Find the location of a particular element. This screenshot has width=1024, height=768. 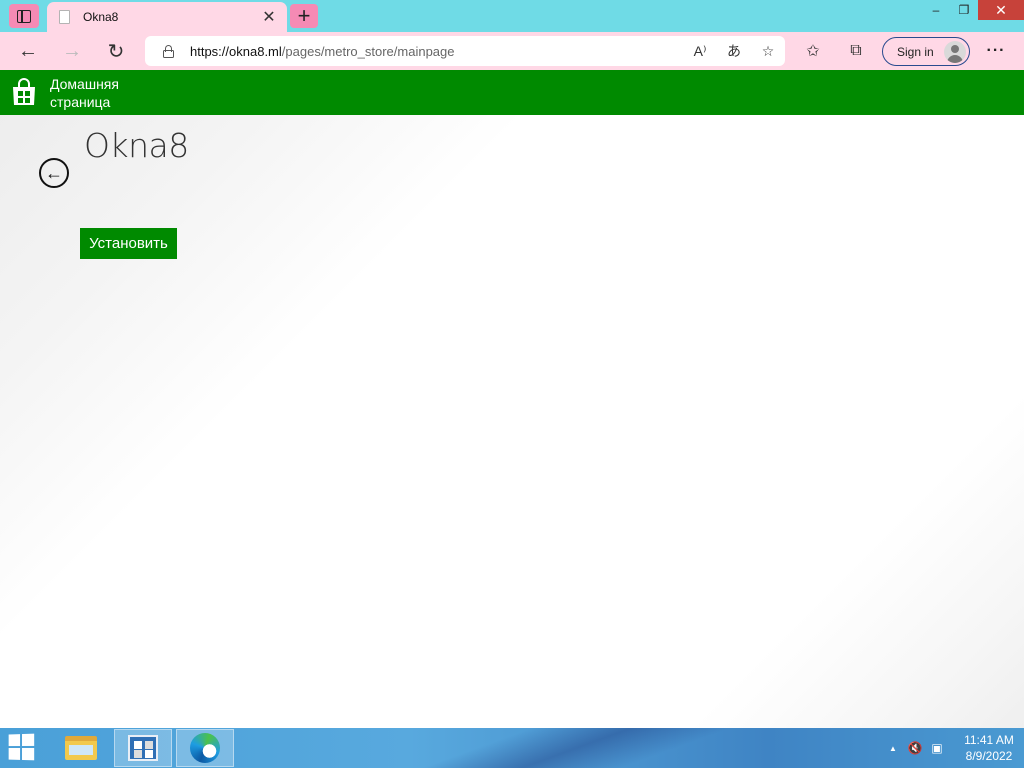

store-bag-icon is located at coordinates (24, 92).